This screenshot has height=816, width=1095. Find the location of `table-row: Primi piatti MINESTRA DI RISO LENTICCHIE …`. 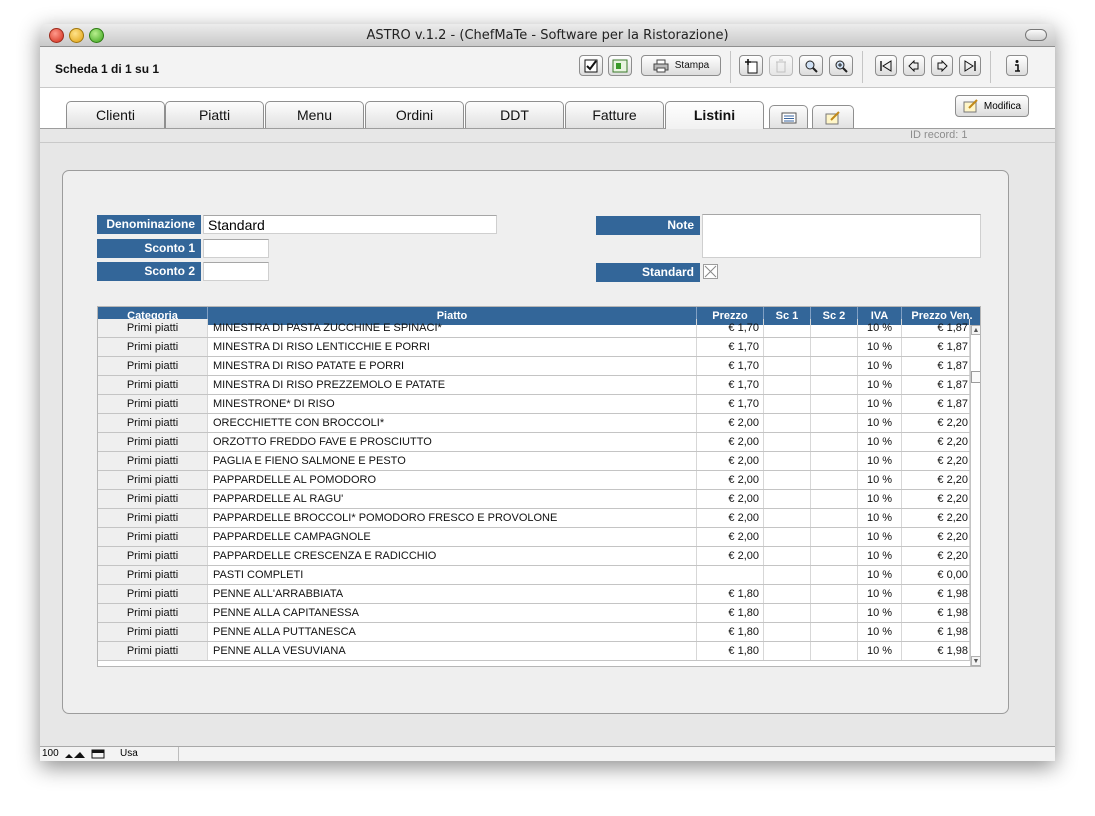

table-row: Primi piatti MINESTRA DI RISO LENTICCHIE … is located at coordinates (534, 347).